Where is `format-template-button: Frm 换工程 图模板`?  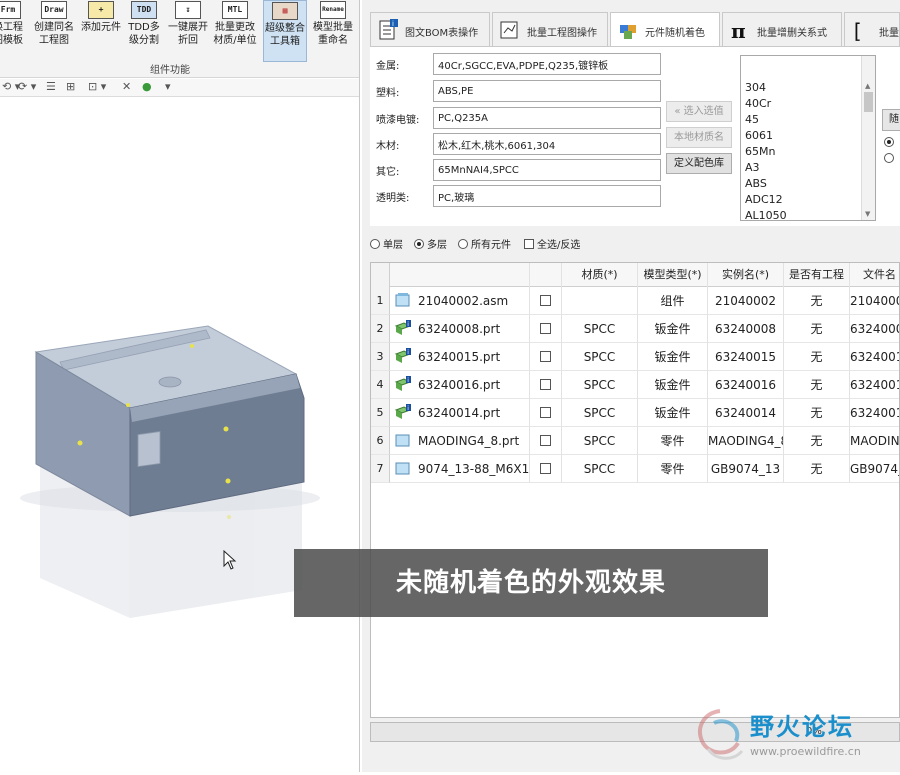
format-template-button: Frm 换工程 图模板 is located at coordinates (15, 31).